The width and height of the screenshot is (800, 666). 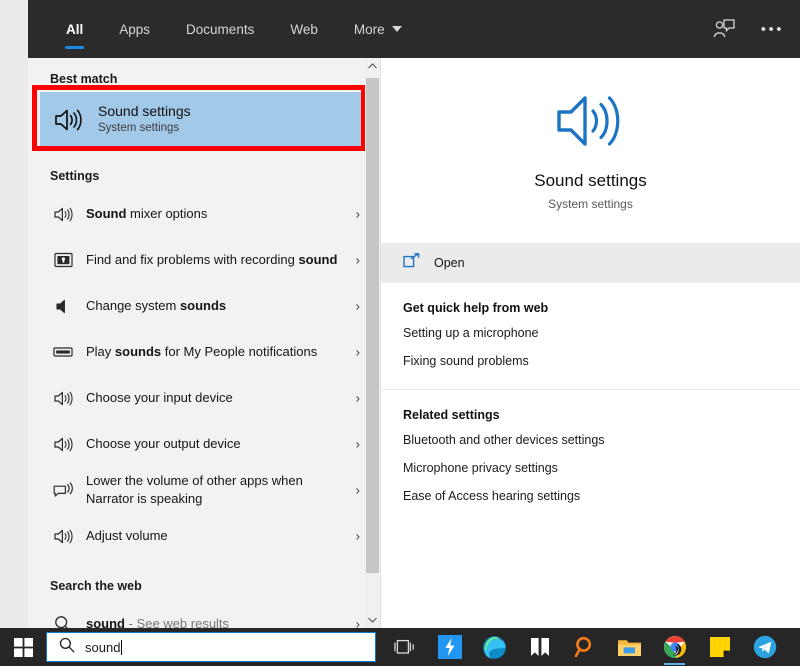 What do you see at coordinates (167, 213) in the screenshot?
I see `list-item-post: mixer options` at bounding box center [167, 213].